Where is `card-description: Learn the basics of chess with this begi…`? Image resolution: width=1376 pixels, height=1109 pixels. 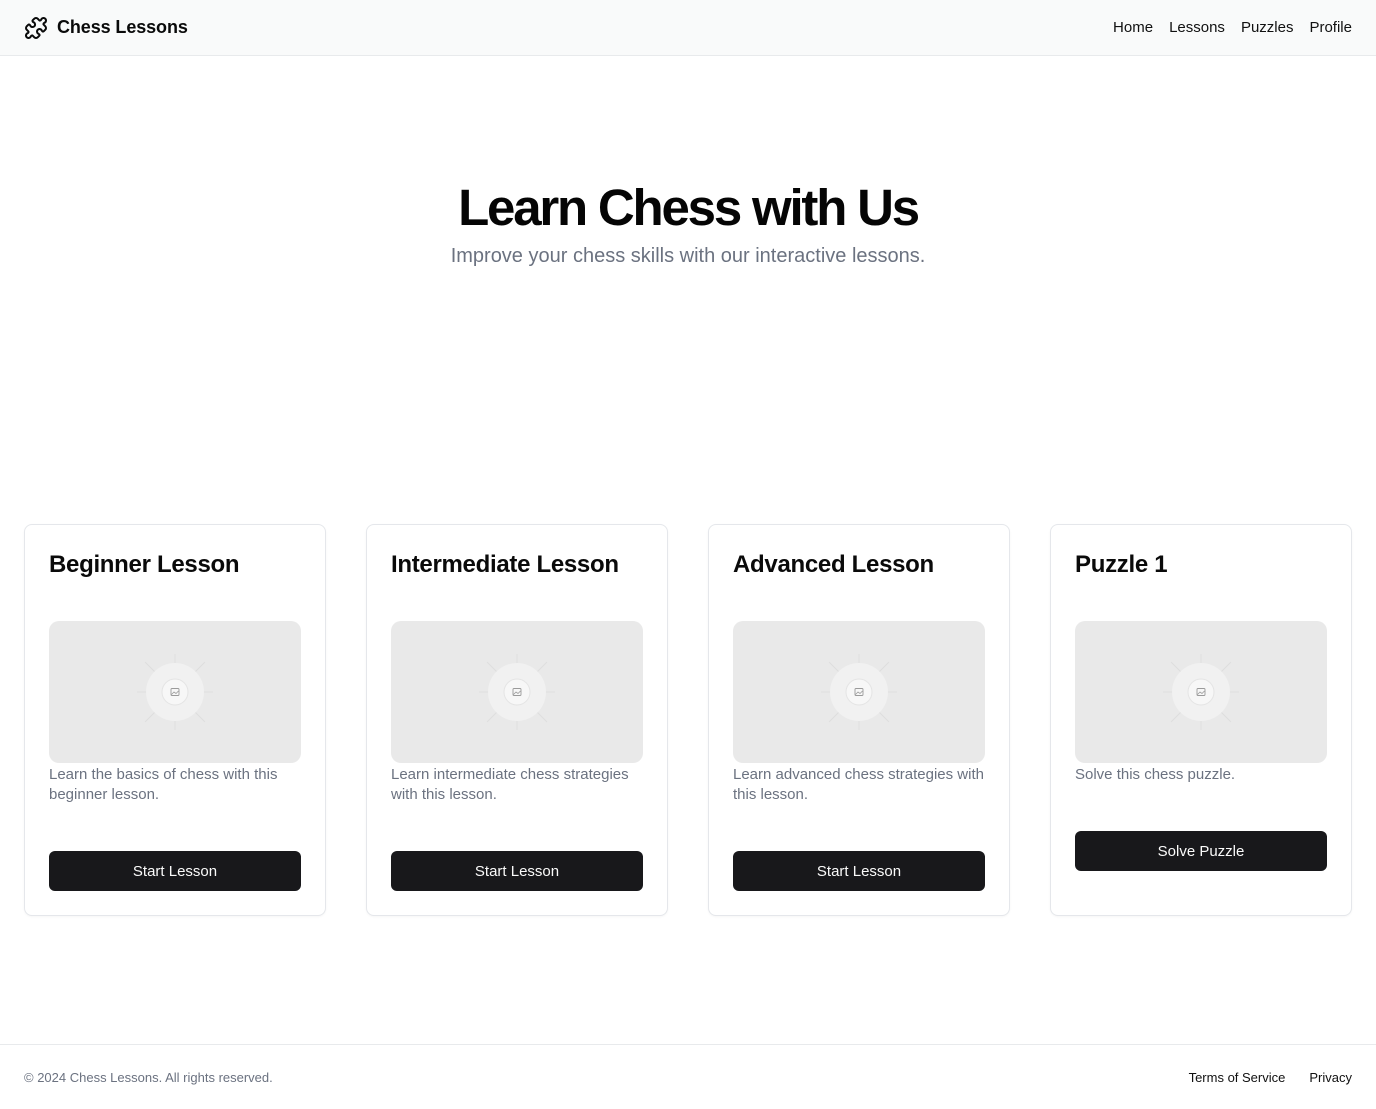
card-description: Learn the basics of chess with this begi… is located at coordinates (163, 784).